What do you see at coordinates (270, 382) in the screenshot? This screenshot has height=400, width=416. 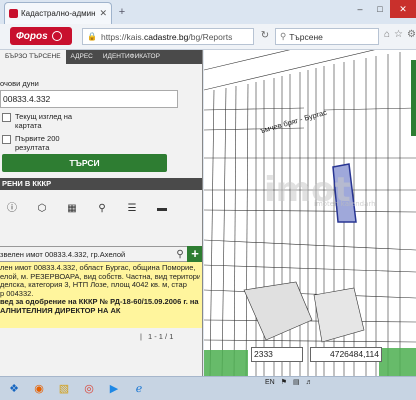 I see `language-indicator: EN` at bounding box center [270, 382].